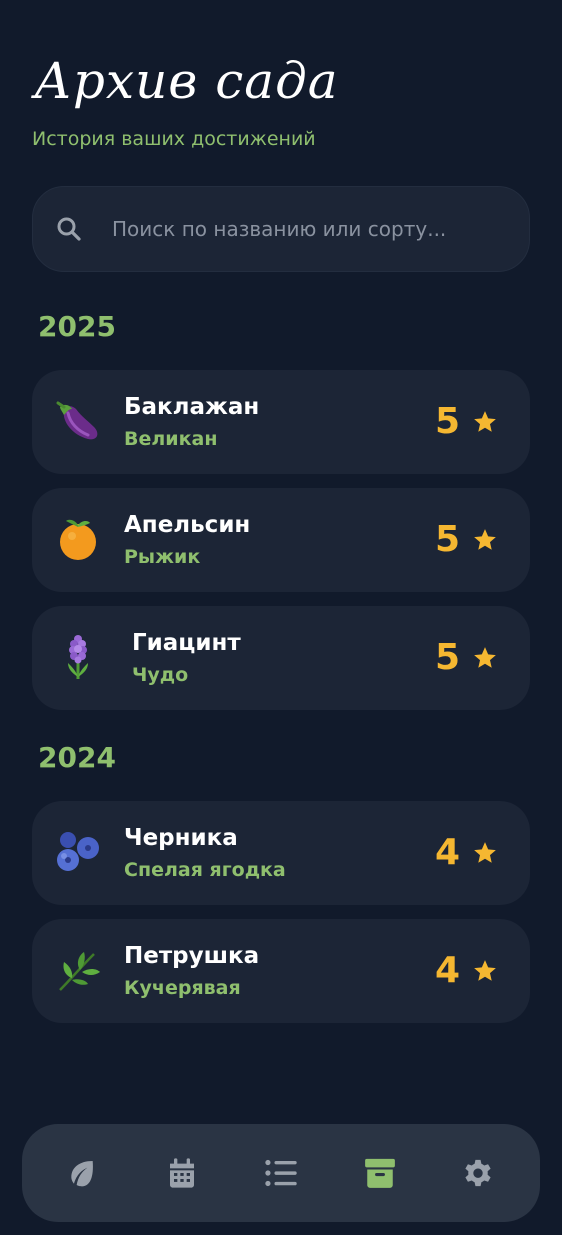 Image resolution: width=562 pixels, height=1235 pixels. Describe the element at coordinates (78, 539) in the screenshot. I see `tangerine-icon` at that location.